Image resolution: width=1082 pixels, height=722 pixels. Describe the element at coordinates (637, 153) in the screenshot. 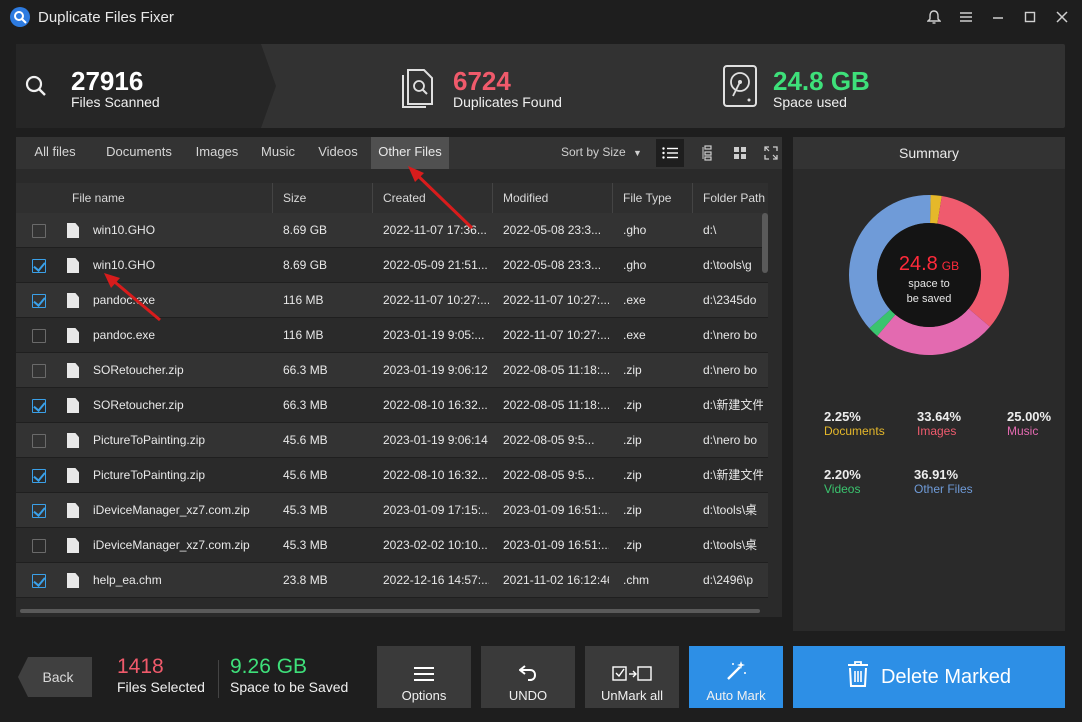

I see `chevron-down-icon: ▼` at that location.